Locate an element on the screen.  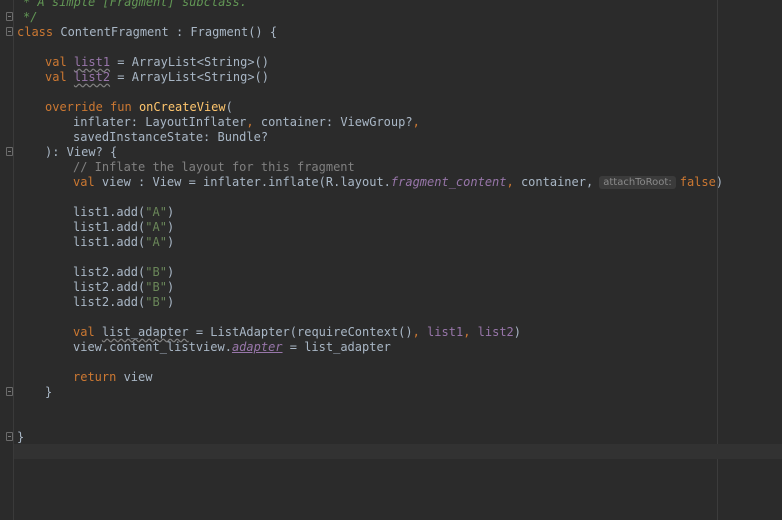
property-reference: adapter is located at coordinates (257, 347).